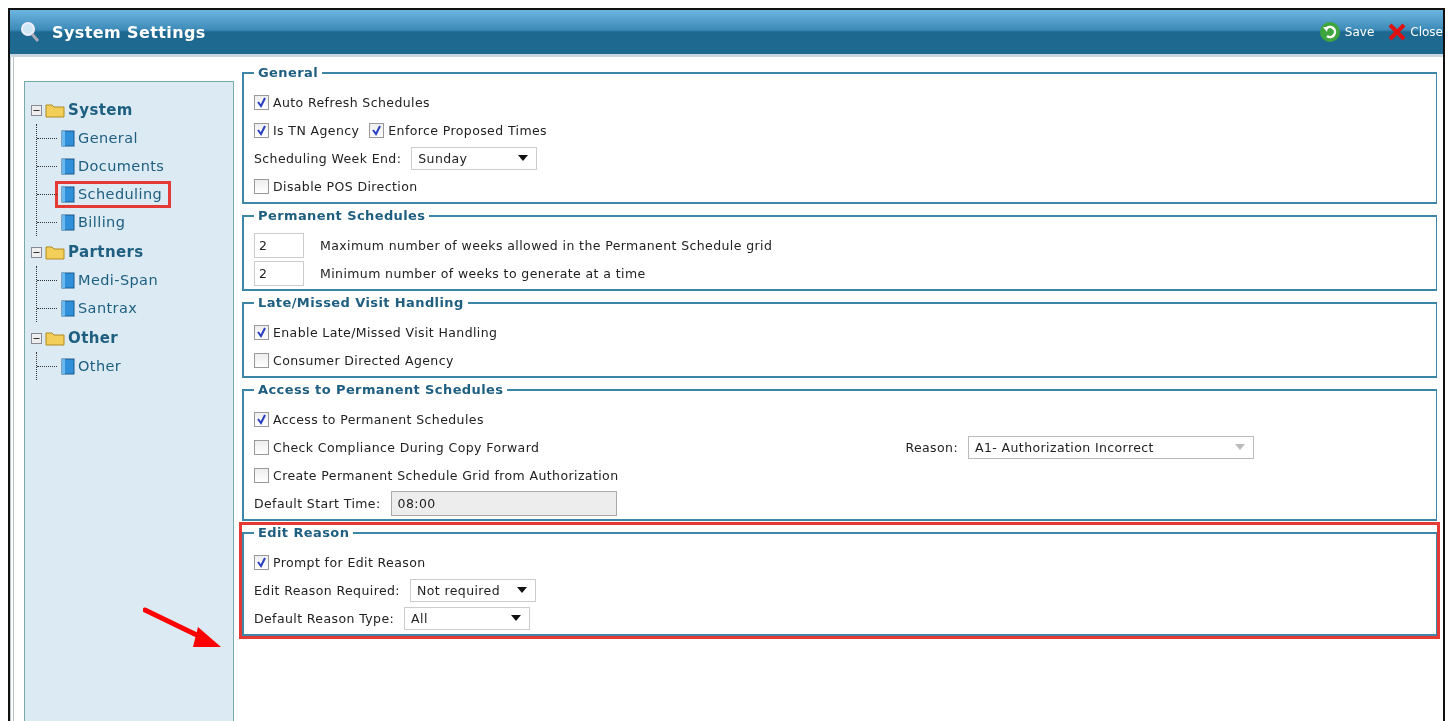 The image size is (1455, 721). Describe the element at coordinates (114, 166) in the screenshot. I see `tree-item: Documents` at that location.